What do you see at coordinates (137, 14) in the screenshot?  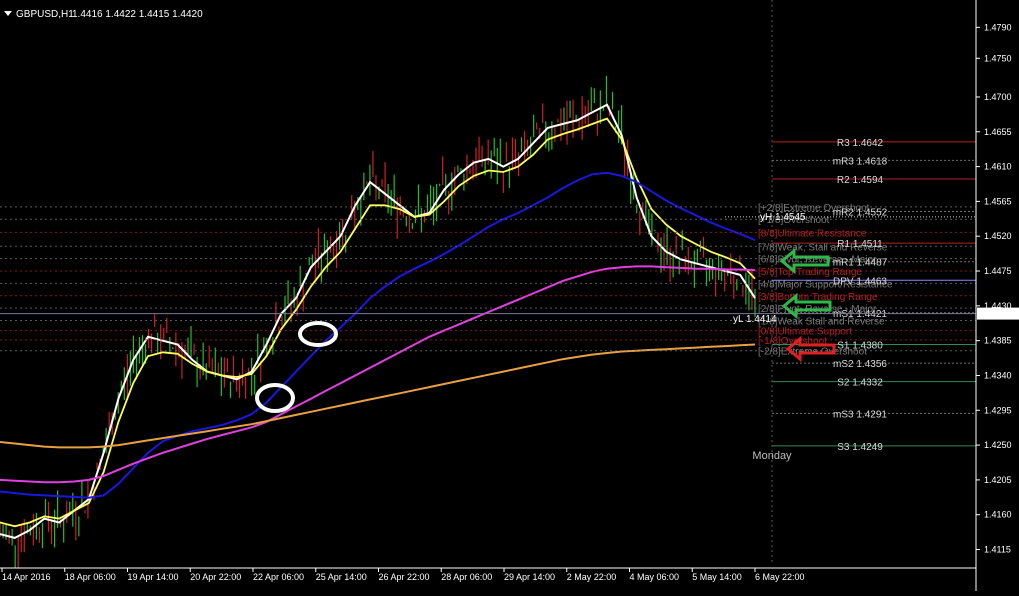 I see `ohlc-label: 1.4416 1.4422 1.4415 1.4420` at bounding box center [137, 14].